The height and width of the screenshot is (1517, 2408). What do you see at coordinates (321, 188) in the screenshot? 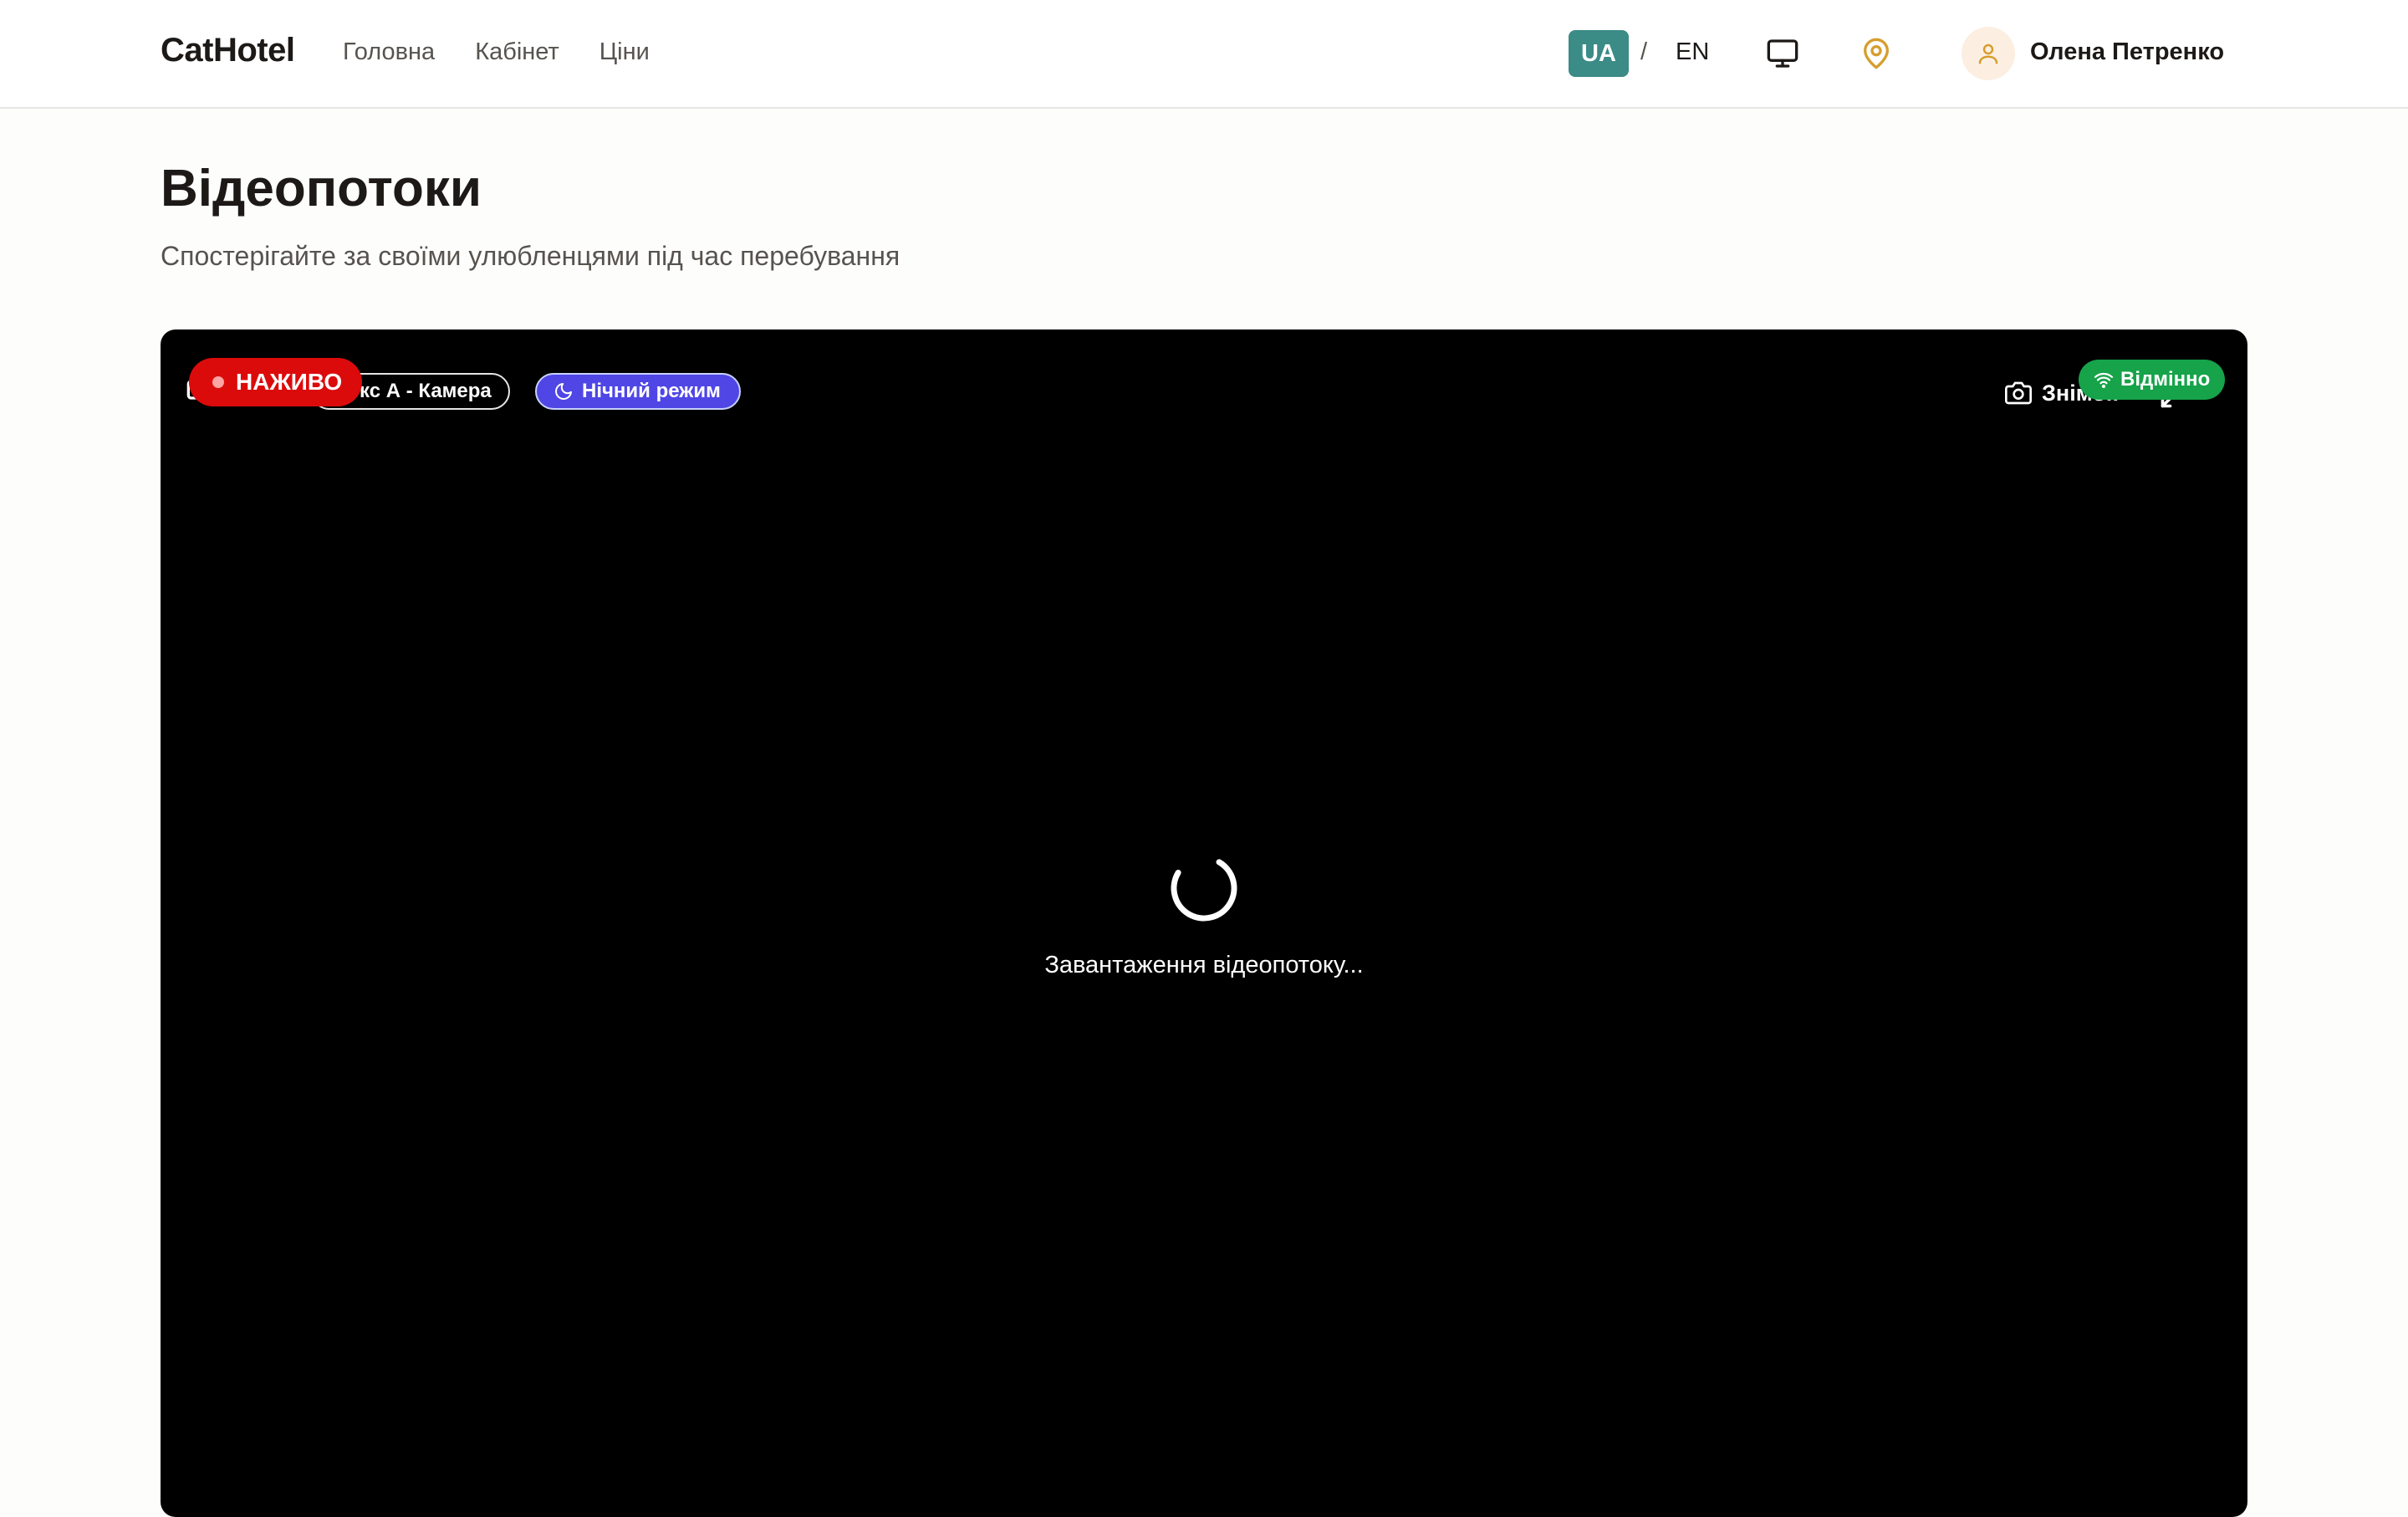
I see `page-title: Відеопотоки` at bounding box center [321, 188].